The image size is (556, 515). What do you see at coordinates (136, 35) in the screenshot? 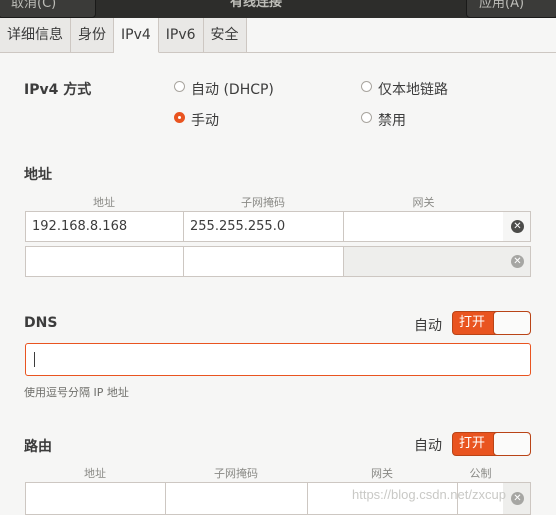
I see `tab-ipv4: IPv4` at bounding box center [136, 35].